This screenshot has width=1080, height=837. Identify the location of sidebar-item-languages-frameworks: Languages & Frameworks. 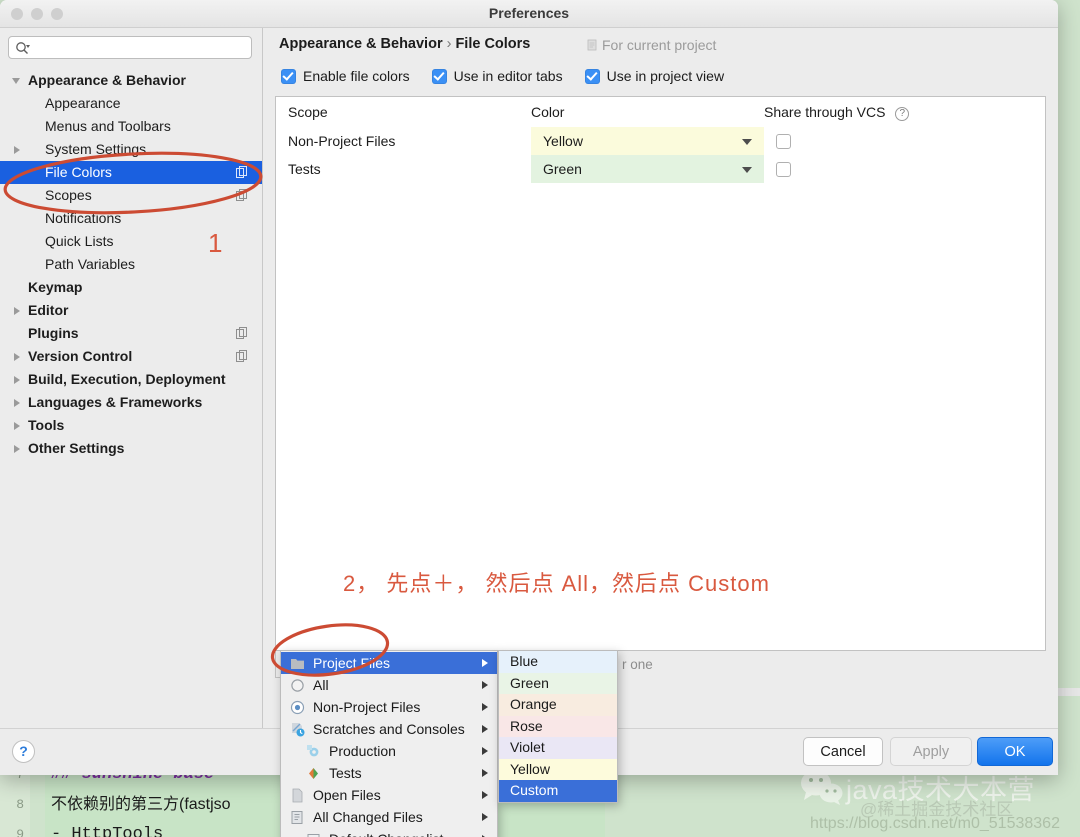
(131, 402).